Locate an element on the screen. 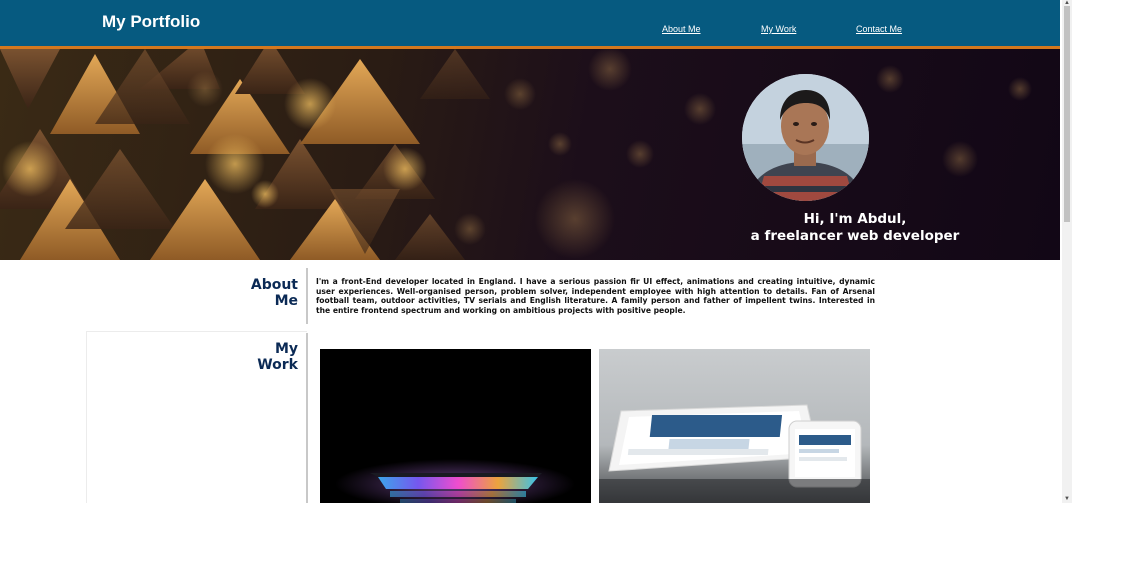 The height and width of the screenshot is (582, 1127). nav-link-about-me: About Me is located at coordinates (681, 29).